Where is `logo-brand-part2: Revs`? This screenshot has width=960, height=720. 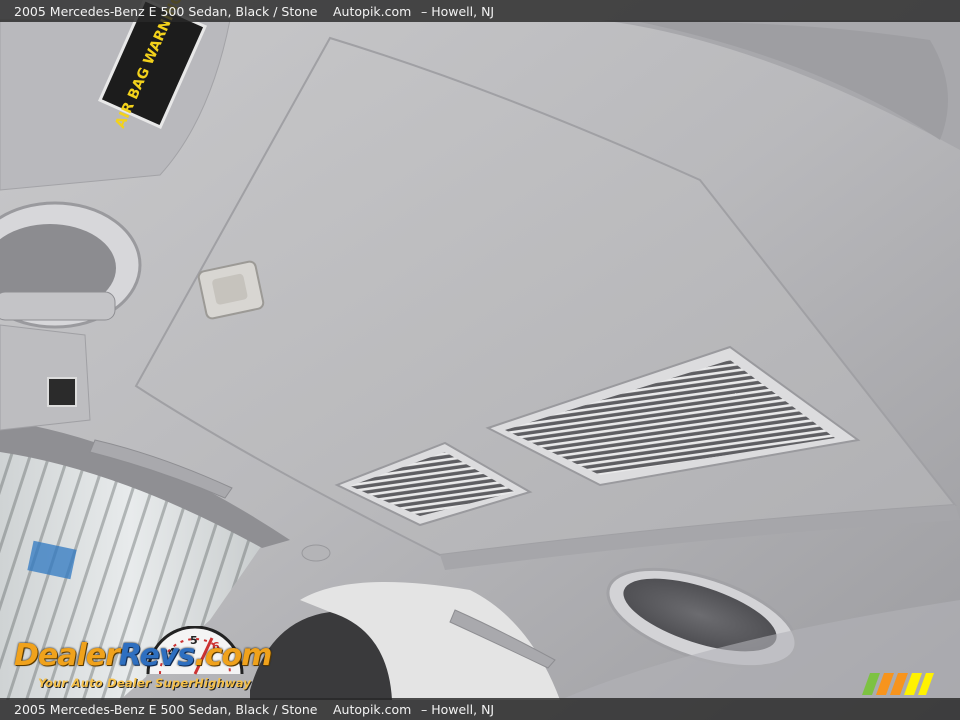
logo-brand-part2: Revs is located at coordinates (156, 655).